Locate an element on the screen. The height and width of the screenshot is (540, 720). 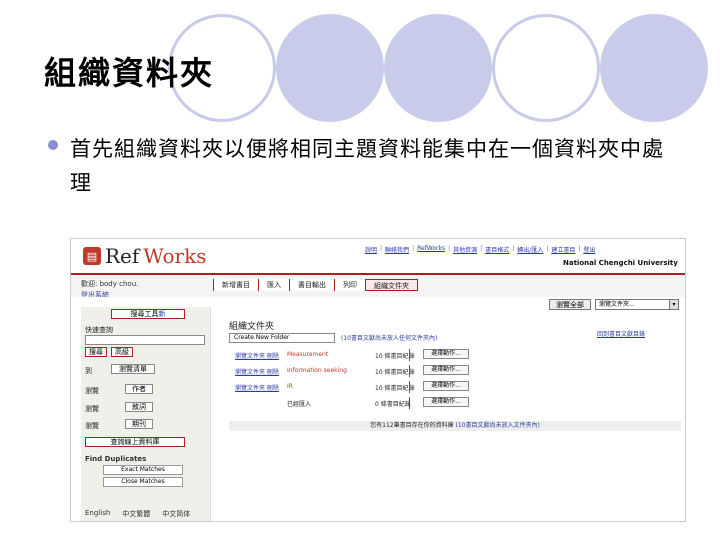
create-folder-text: Create New Folder is located at coordinates (262, 337).